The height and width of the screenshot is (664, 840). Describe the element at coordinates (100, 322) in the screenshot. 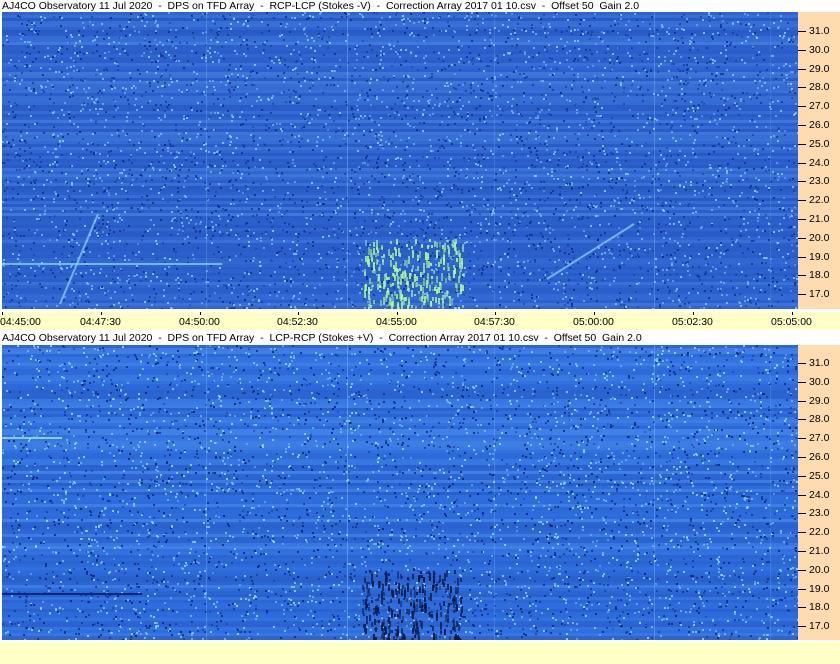

I see `time-label: 04:47:30` at that location.